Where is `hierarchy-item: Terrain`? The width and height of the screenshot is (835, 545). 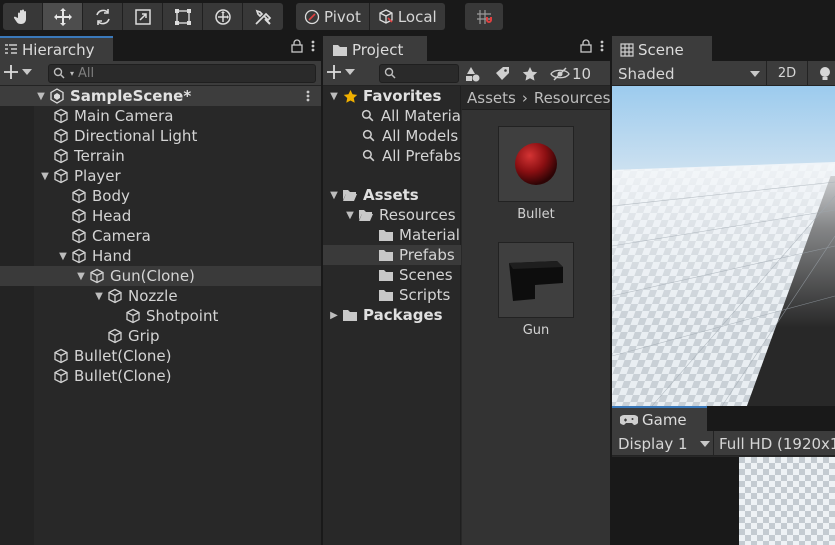 hierarchy-item: Terrain is located at coordinates (160, 156).